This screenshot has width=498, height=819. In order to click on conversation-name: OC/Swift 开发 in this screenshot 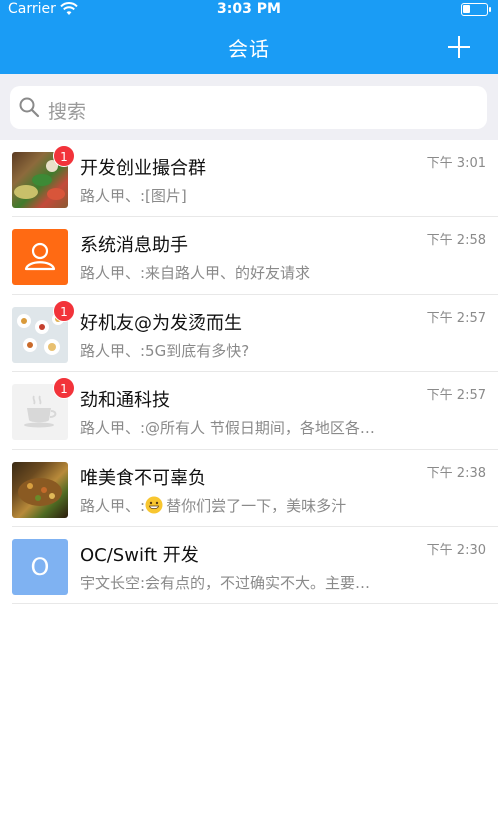, I will do `click(139, 555)`.